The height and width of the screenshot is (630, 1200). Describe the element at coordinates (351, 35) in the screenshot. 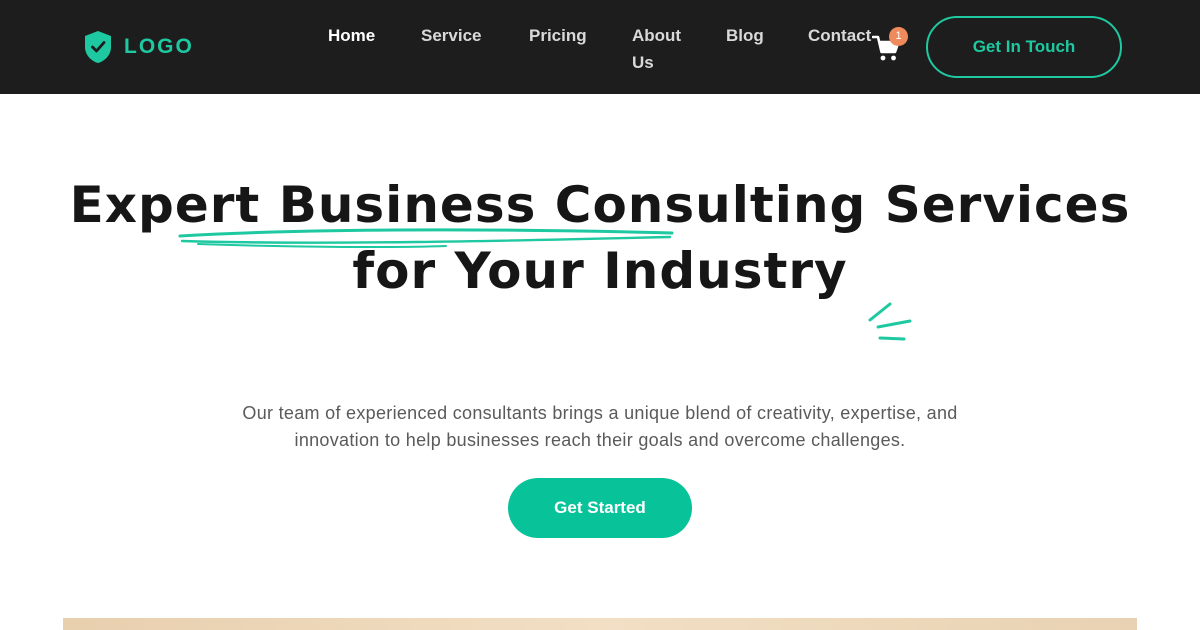

I see `nav-item-home: Home` at that location.